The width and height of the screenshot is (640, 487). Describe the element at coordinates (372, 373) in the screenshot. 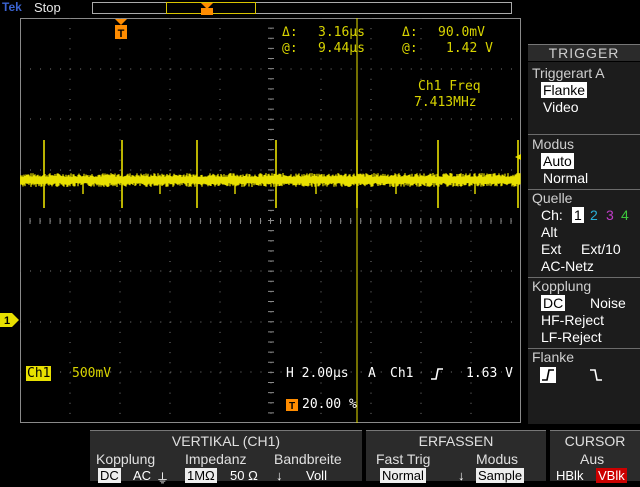

I see `trigger-mode: A` at that location.